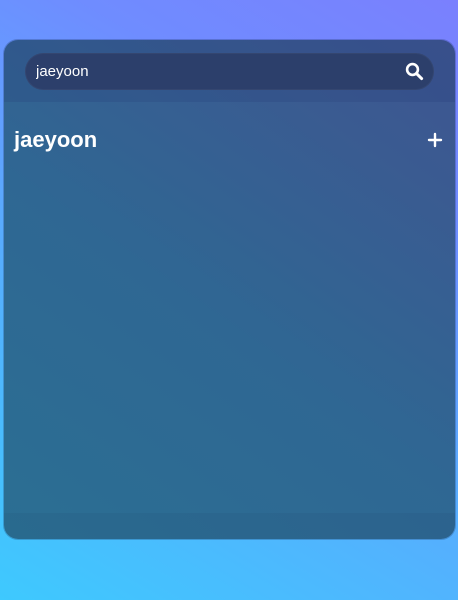  I want to click on list-title: jaeyoon, so click(56, 139).